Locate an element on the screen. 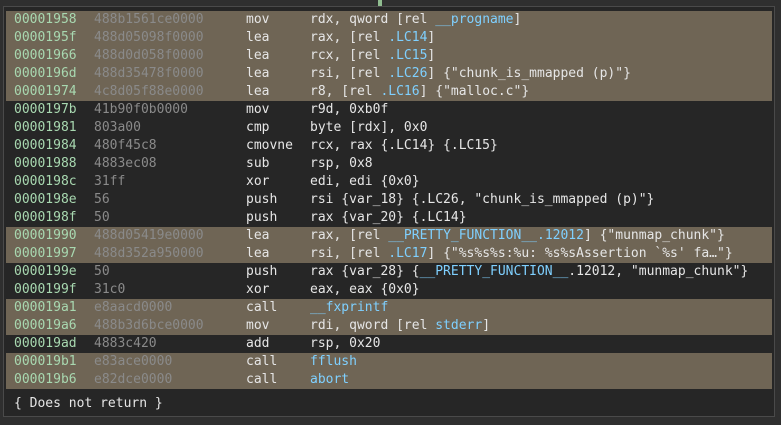 This screenshot has height=425, width=781. instruction-bytes: 31c0 is located at coordinates (110, 289).